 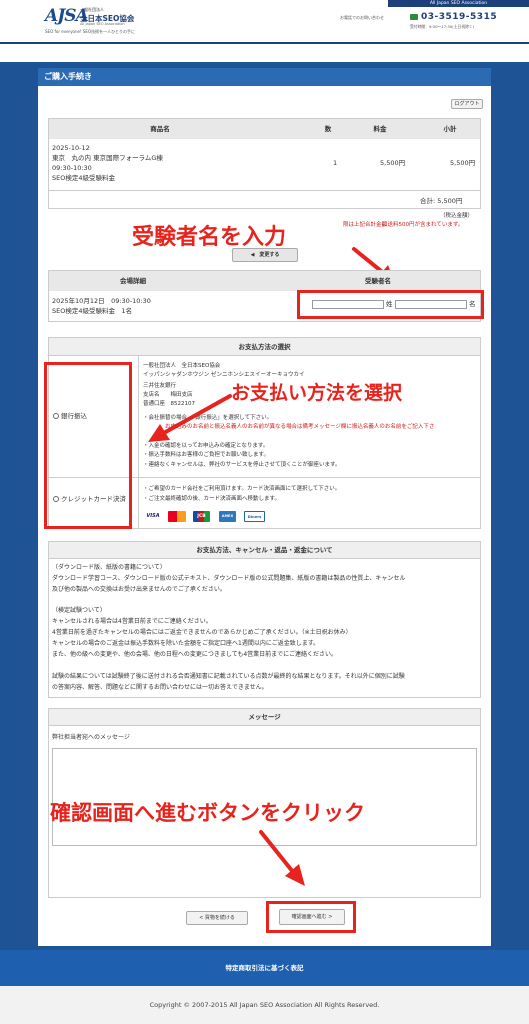 I want to click on col-product: 商品名, so click(x=160, y=129).